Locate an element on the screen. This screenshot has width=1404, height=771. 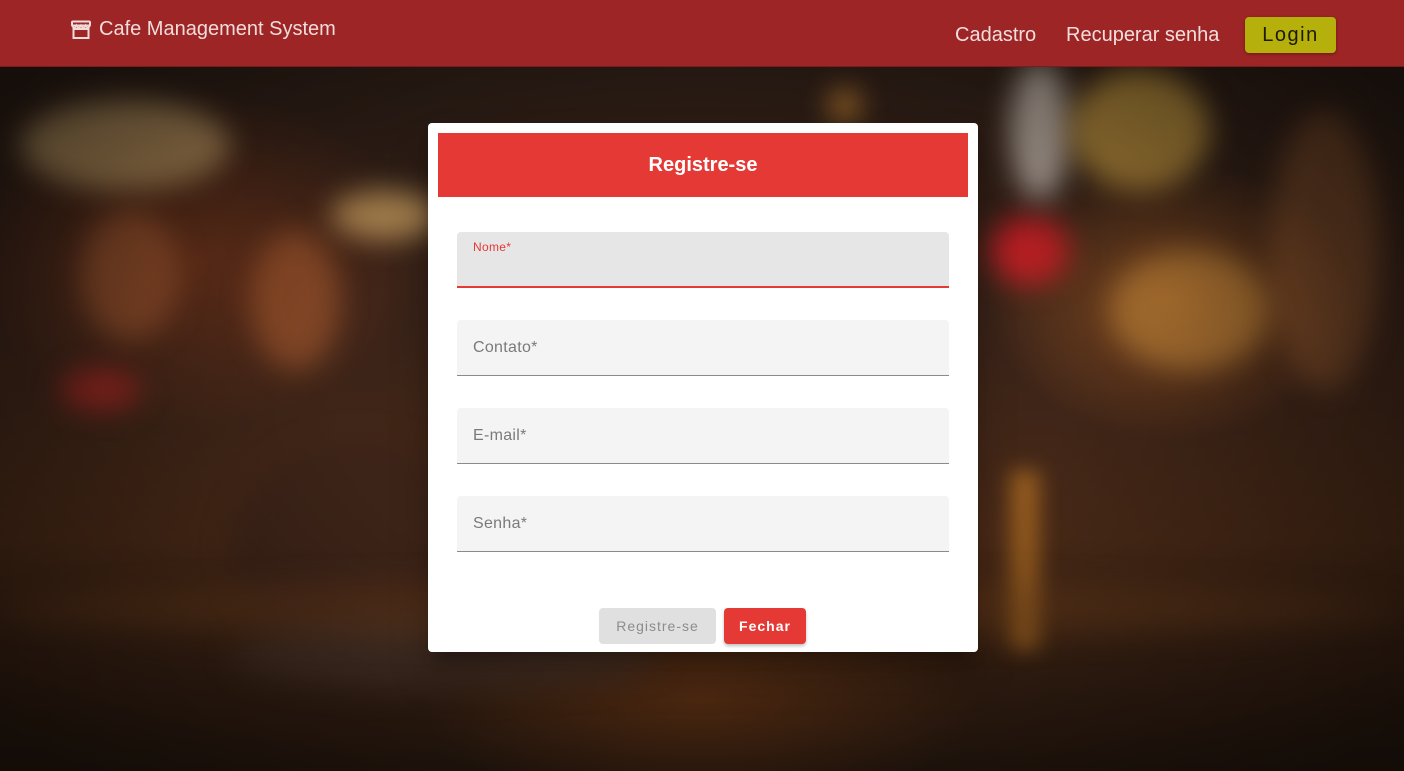
register-button: Registre-se is located at coordinates (657, 626).